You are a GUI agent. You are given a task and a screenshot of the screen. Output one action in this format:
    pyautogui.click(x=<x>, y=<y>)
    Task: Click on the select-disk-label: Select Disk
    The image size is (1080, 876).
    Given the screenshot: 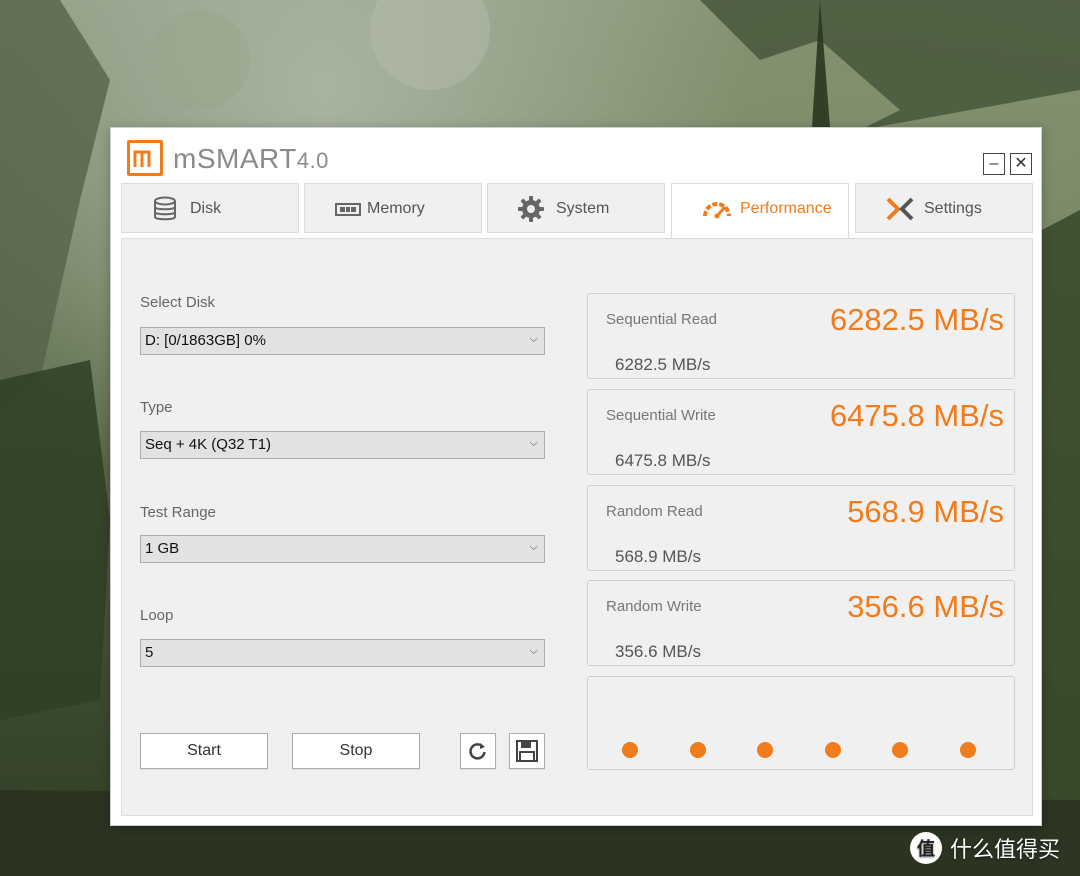 What is the action you would take?
    pyautogui.click(x=178, y=302)
    